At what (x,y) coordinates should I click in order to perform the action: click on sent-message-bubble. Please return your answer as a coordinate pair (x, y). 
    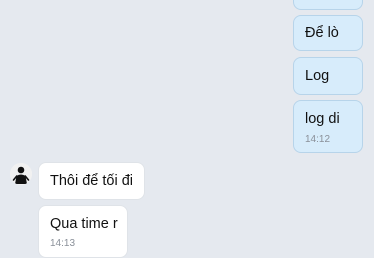
    Looking at the image, I should click on (328, 5).